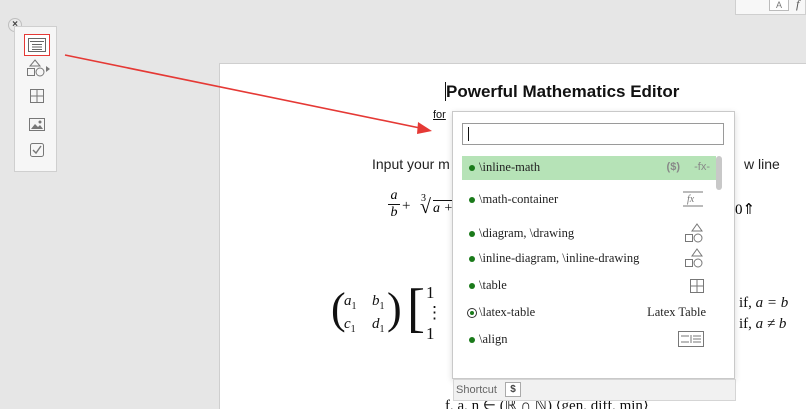 This screenshot has width=806, height=409. I want to click on popup-scrollbar, so click(719, 173).